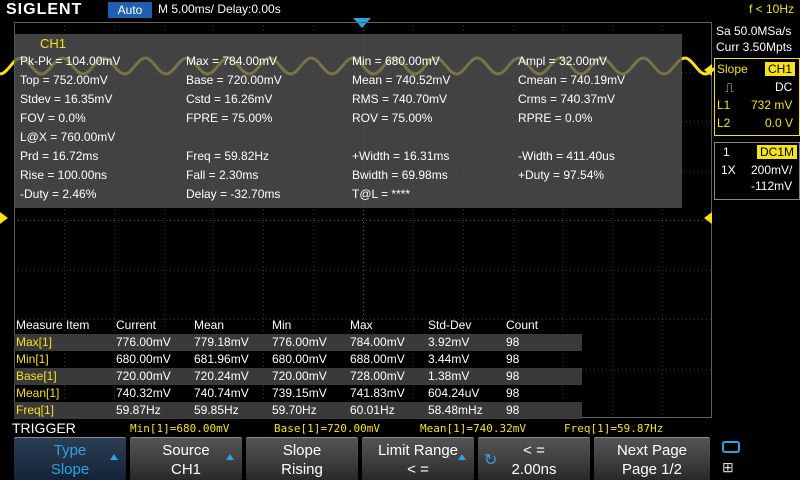 Image resolution: width=800 pixels, height=480 pixels. Describe the element at coordinates (652, 450) in the screenshot. I see `menu-next-page-title: Next Page` at that location.